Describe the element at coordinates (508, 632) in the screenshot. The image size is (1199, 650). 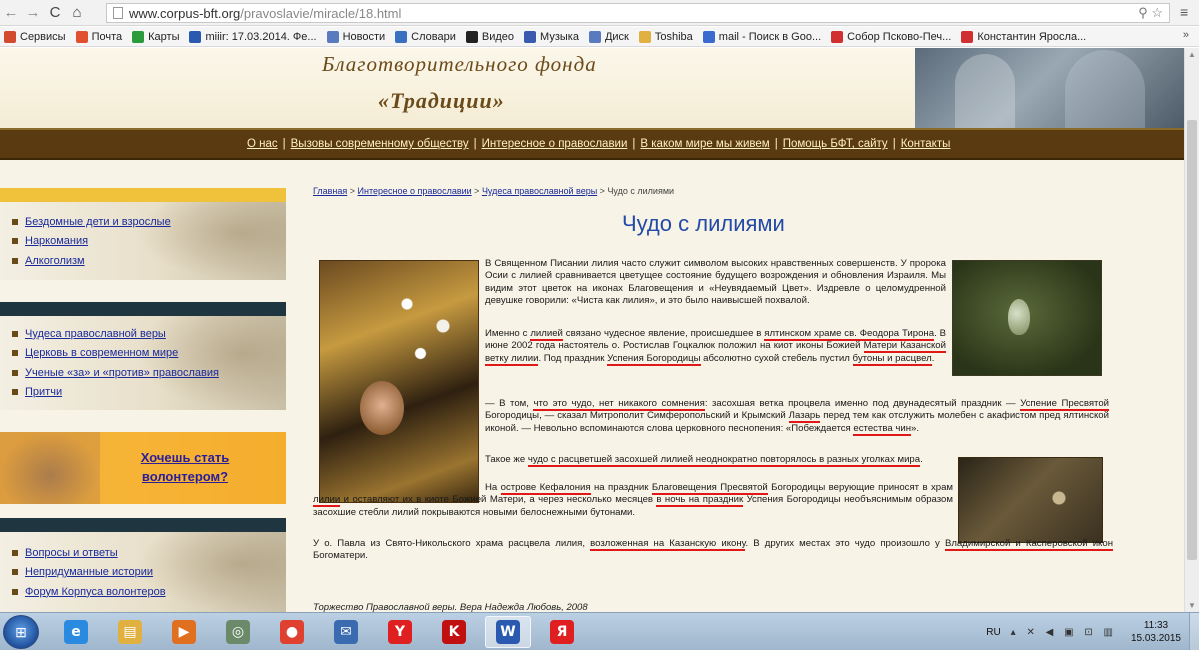
I see `taskbar-word: W` at that location.